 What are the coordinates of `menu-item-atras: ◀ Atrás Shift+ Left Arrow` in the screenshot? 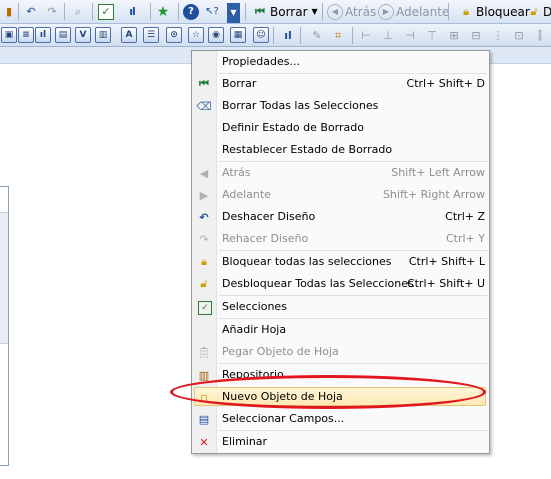 It's located at (340, 173).